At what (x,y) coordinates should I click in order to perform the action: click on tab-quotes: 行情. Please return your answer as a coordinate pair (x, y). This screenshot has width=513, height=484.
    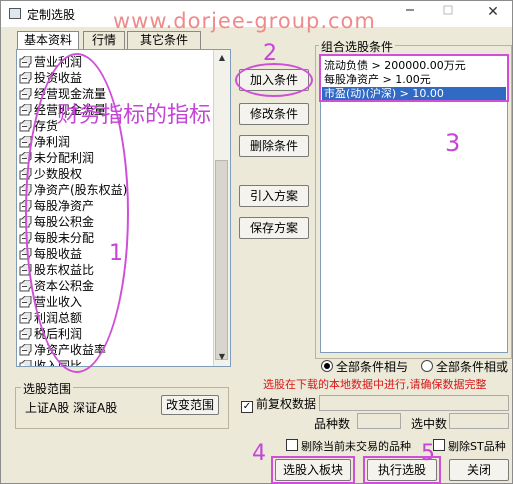
    Looking at the image, I should click on (104, 40).